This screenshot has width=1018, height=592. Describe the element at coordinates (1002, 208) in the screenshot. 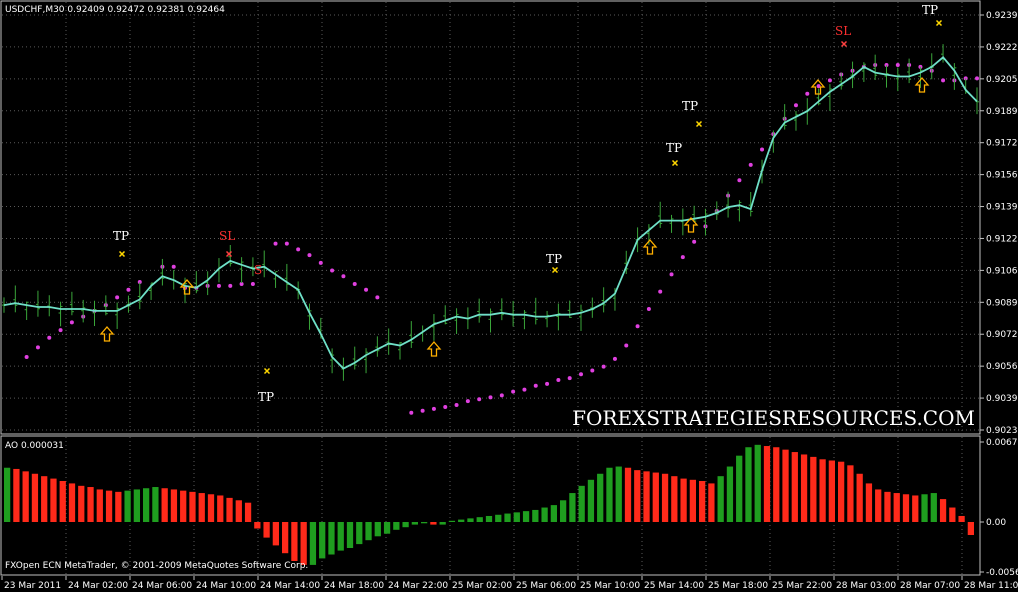

I see `price-tick-label: 0.91390` at that location.